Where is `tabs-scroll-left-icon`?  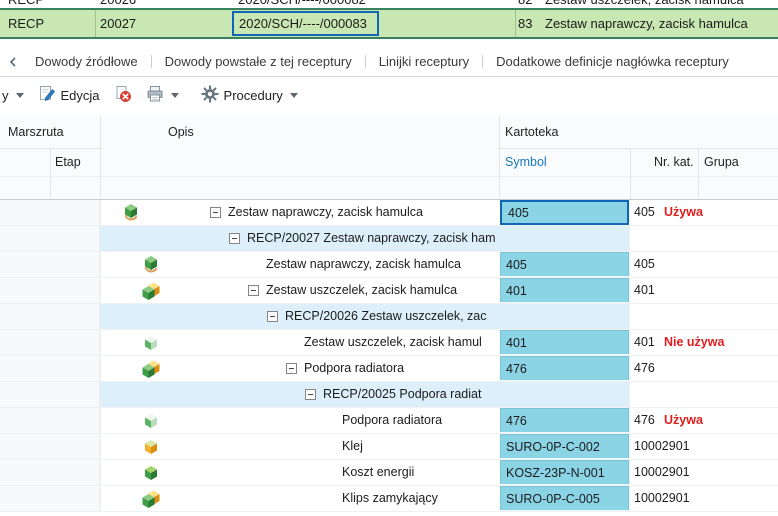
tabs-scroll-left-icon is located at coordinates (13, 62).